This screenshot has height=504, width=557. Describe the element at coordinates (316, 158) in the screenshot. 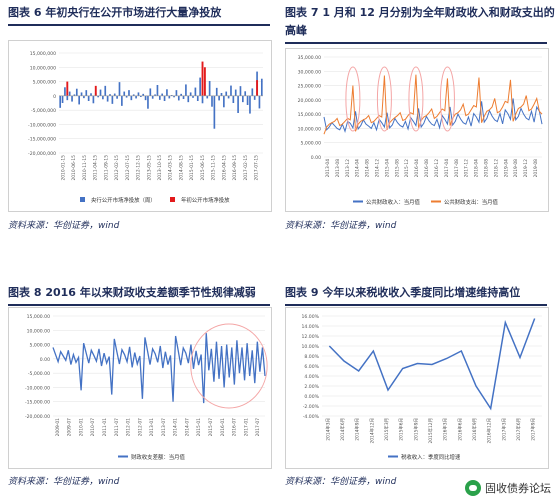

I see `chart2-ytick-label: 0.00` at that location.